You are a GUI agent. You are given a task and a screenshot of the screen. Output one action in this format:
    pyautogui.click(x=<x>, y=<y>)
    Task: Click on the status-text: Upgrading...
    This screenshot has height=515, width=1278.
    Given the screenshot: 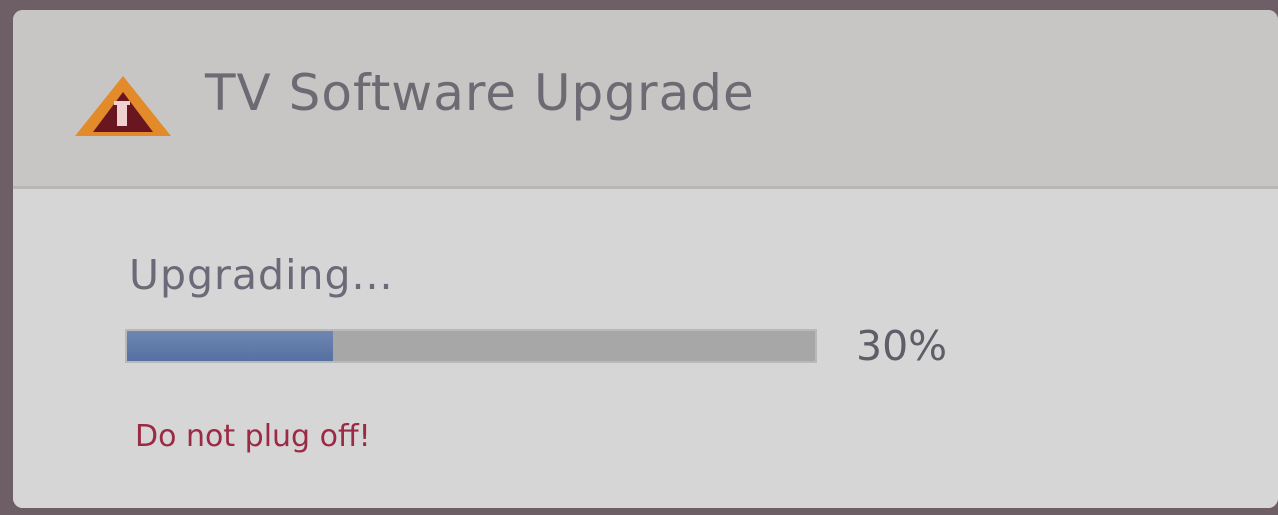 What is the action you would take?
    pyautogui.click(x=261, y=275)
    